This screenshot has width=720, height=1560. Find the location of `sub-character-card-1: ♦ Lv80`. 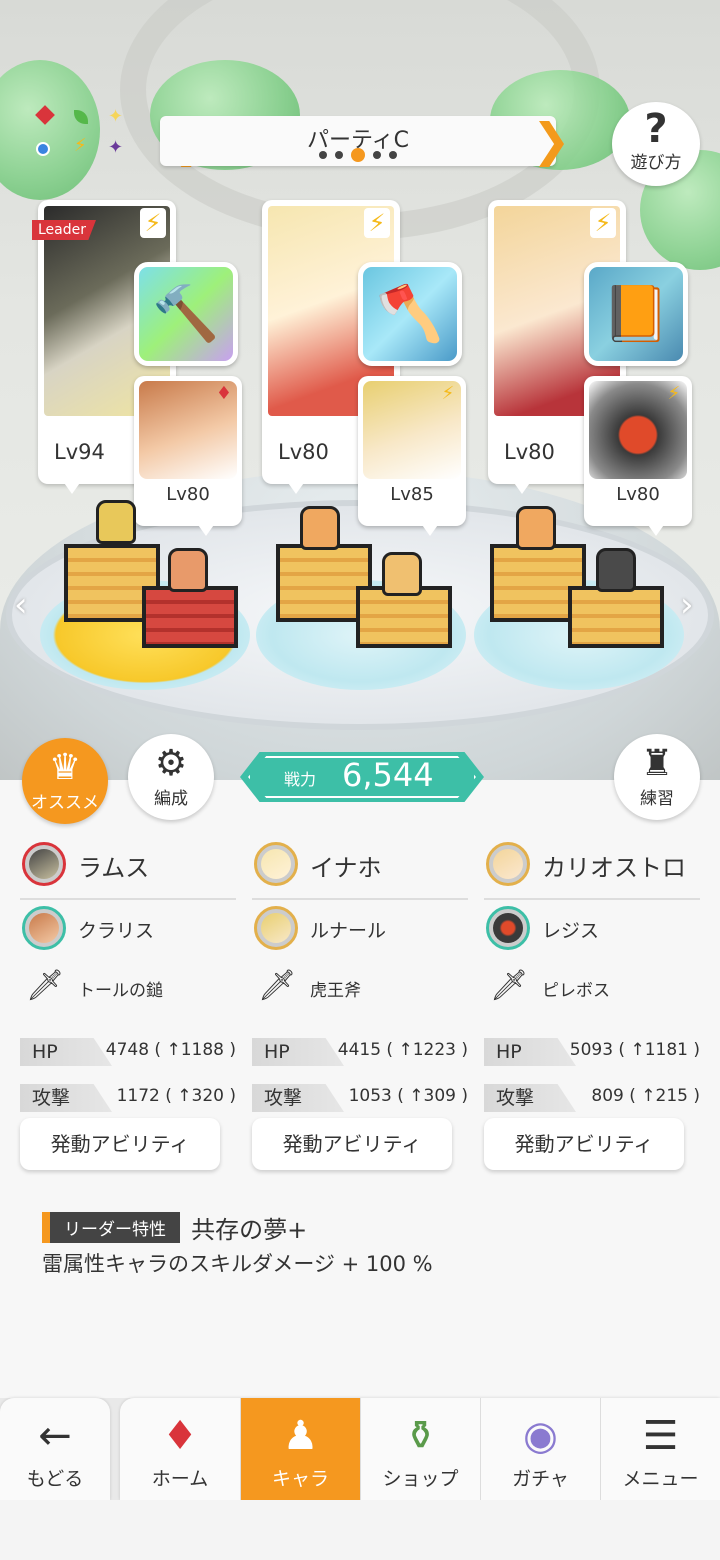

sub-character-card-1: ♦ Lv80 is located at coordinates (188, 451).